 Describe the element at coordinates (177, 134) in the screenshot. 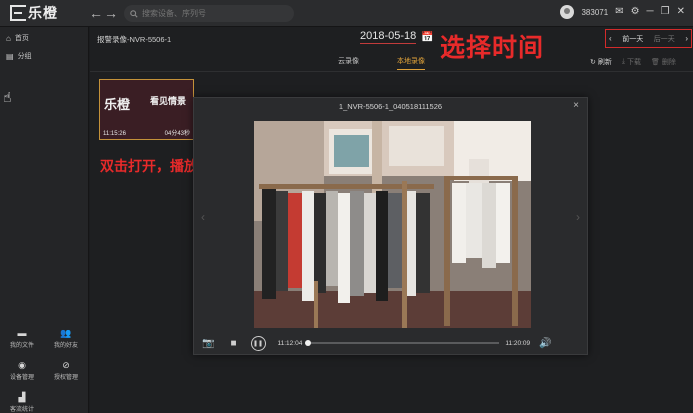

I see `thumbnail-duration: 04分43秒` at that location.